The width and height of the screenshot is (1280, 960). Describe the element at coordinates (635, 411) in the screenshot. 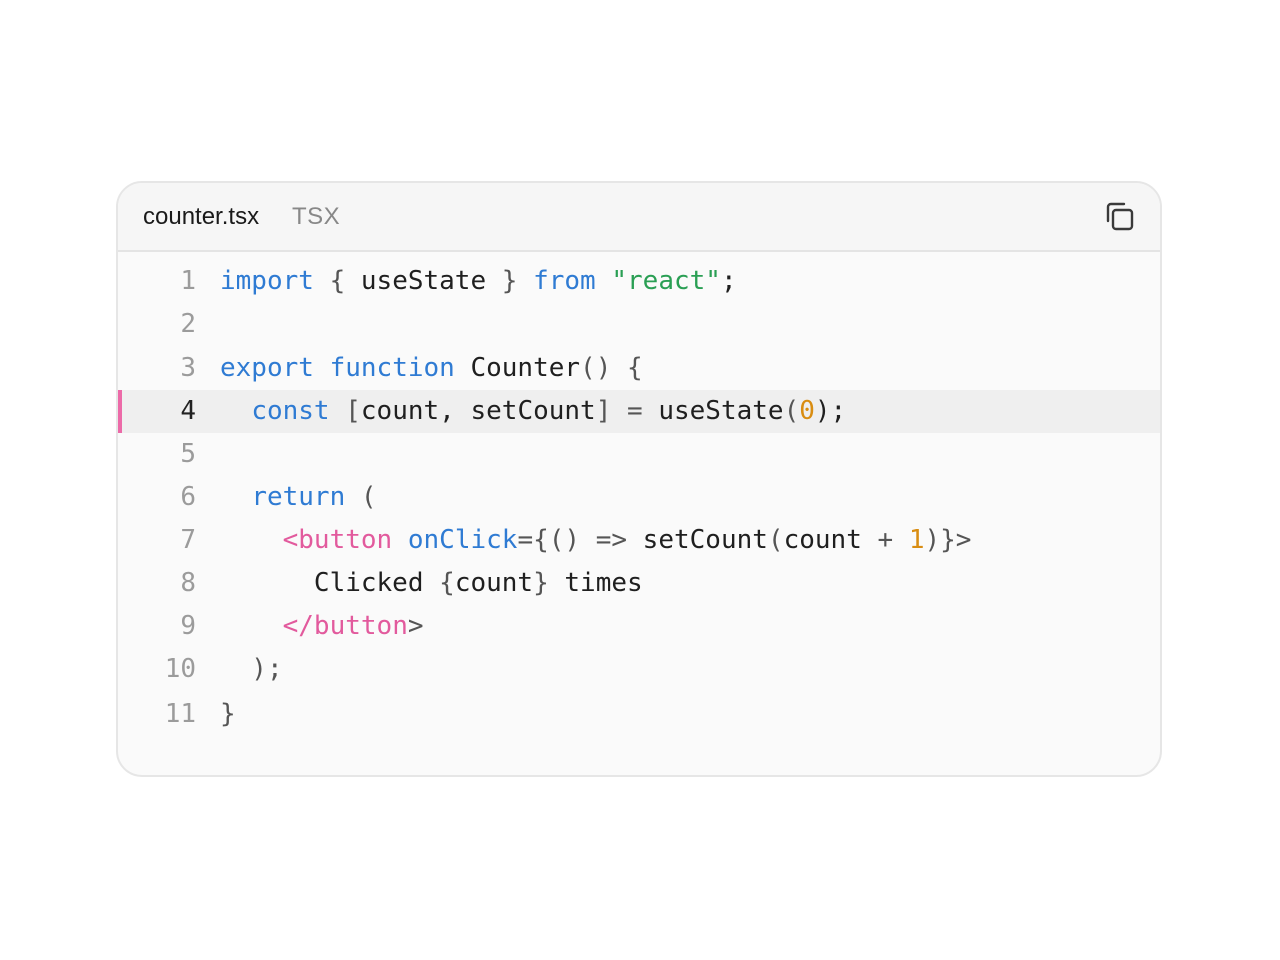

I see `code-token: =` at that location.